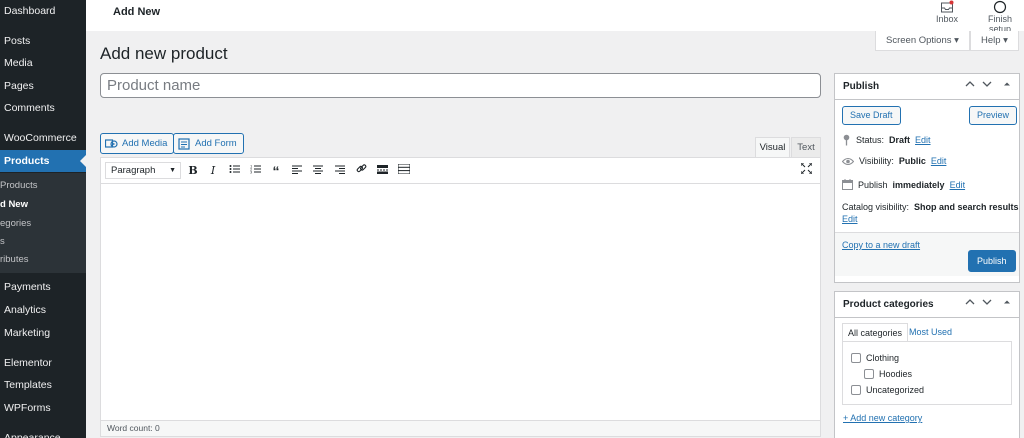 Image resolution: width=1024 pixels, height=438 pixels. Describe the element at coordinates (993, 115) in the screenshot. I see `preview-button: Preview` at that location.